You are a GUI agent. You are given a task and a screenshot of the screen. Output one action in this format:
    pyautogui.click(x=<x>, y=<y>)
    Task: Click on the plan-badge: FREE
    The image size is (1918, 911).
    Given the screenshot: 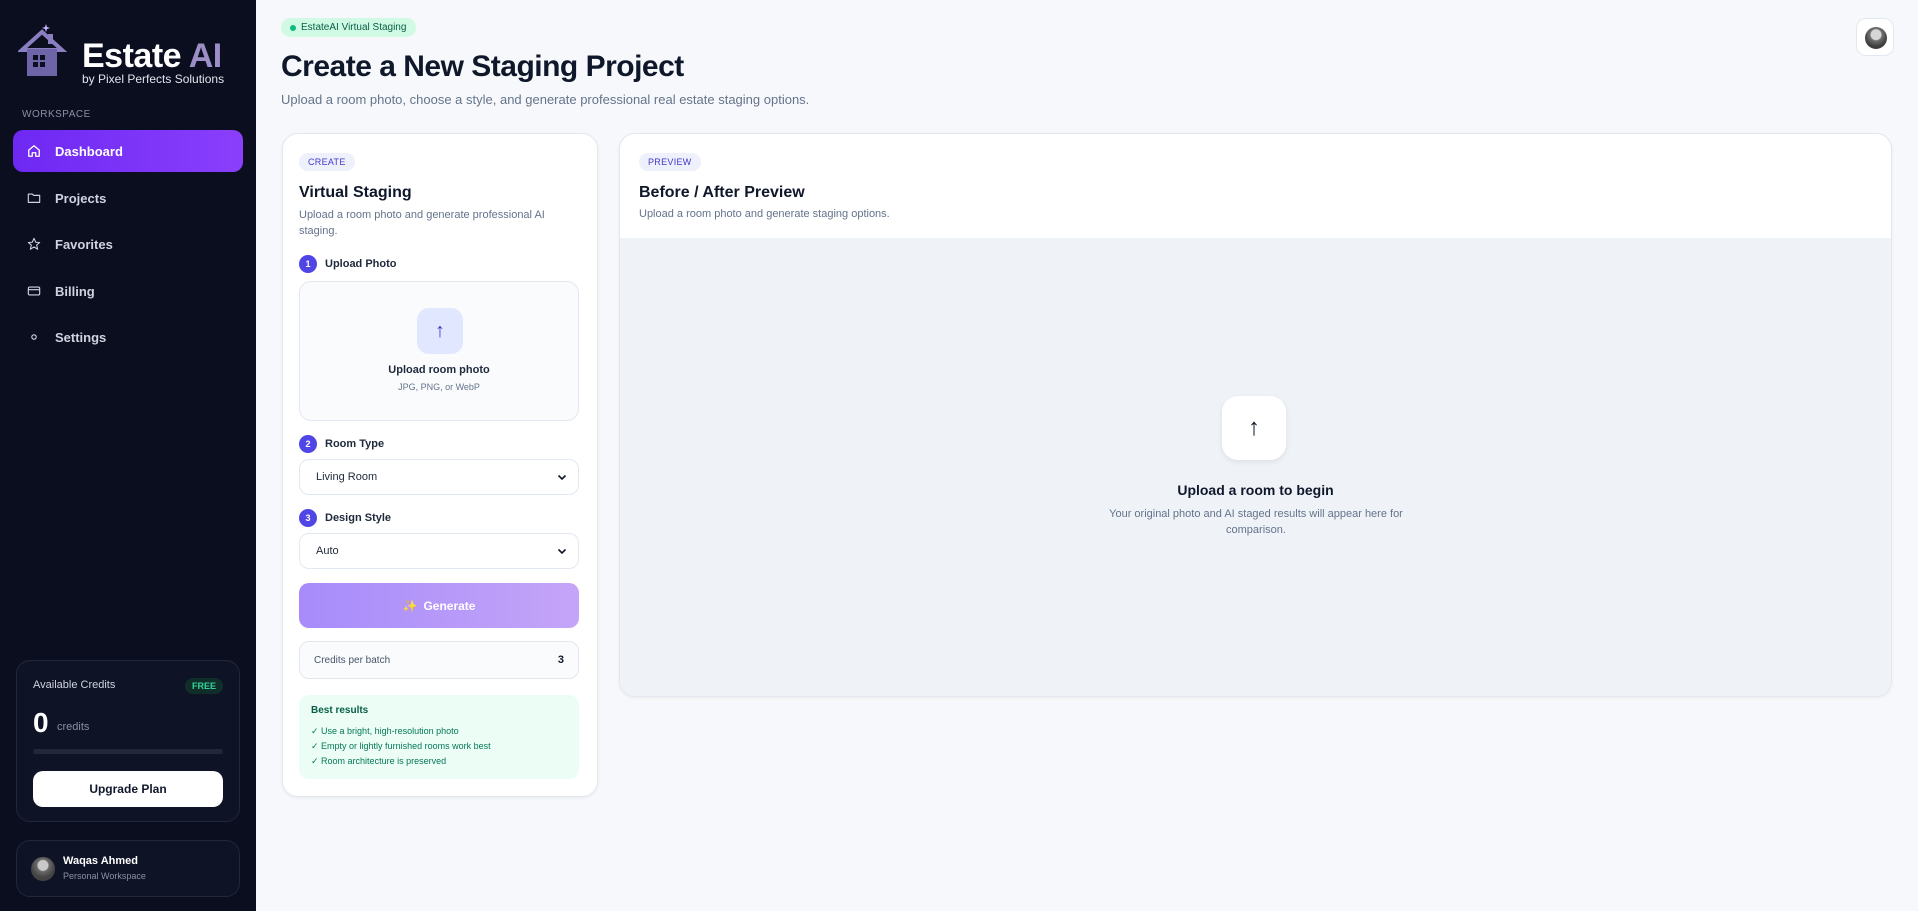 What is the action you would take?
    pyautogui.click(x=203, y=686)
    